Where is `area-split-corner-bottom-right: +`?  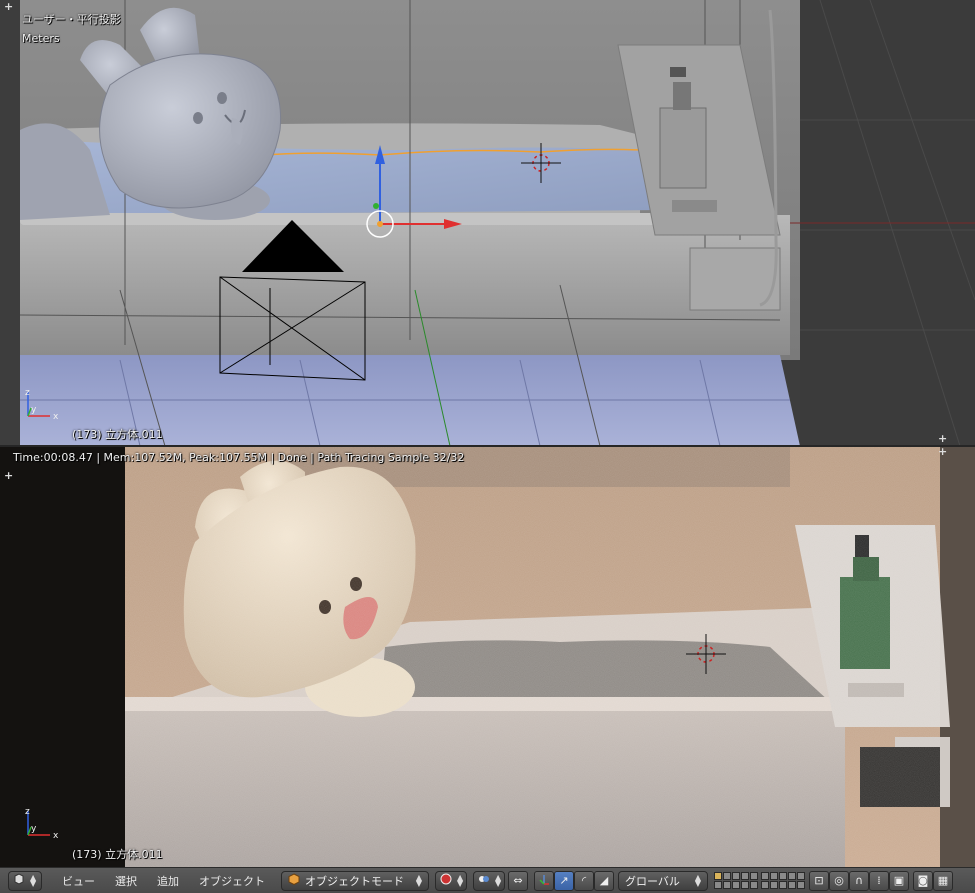
area-split-corner-bottom-right: + is located at coordinates (942, 438).